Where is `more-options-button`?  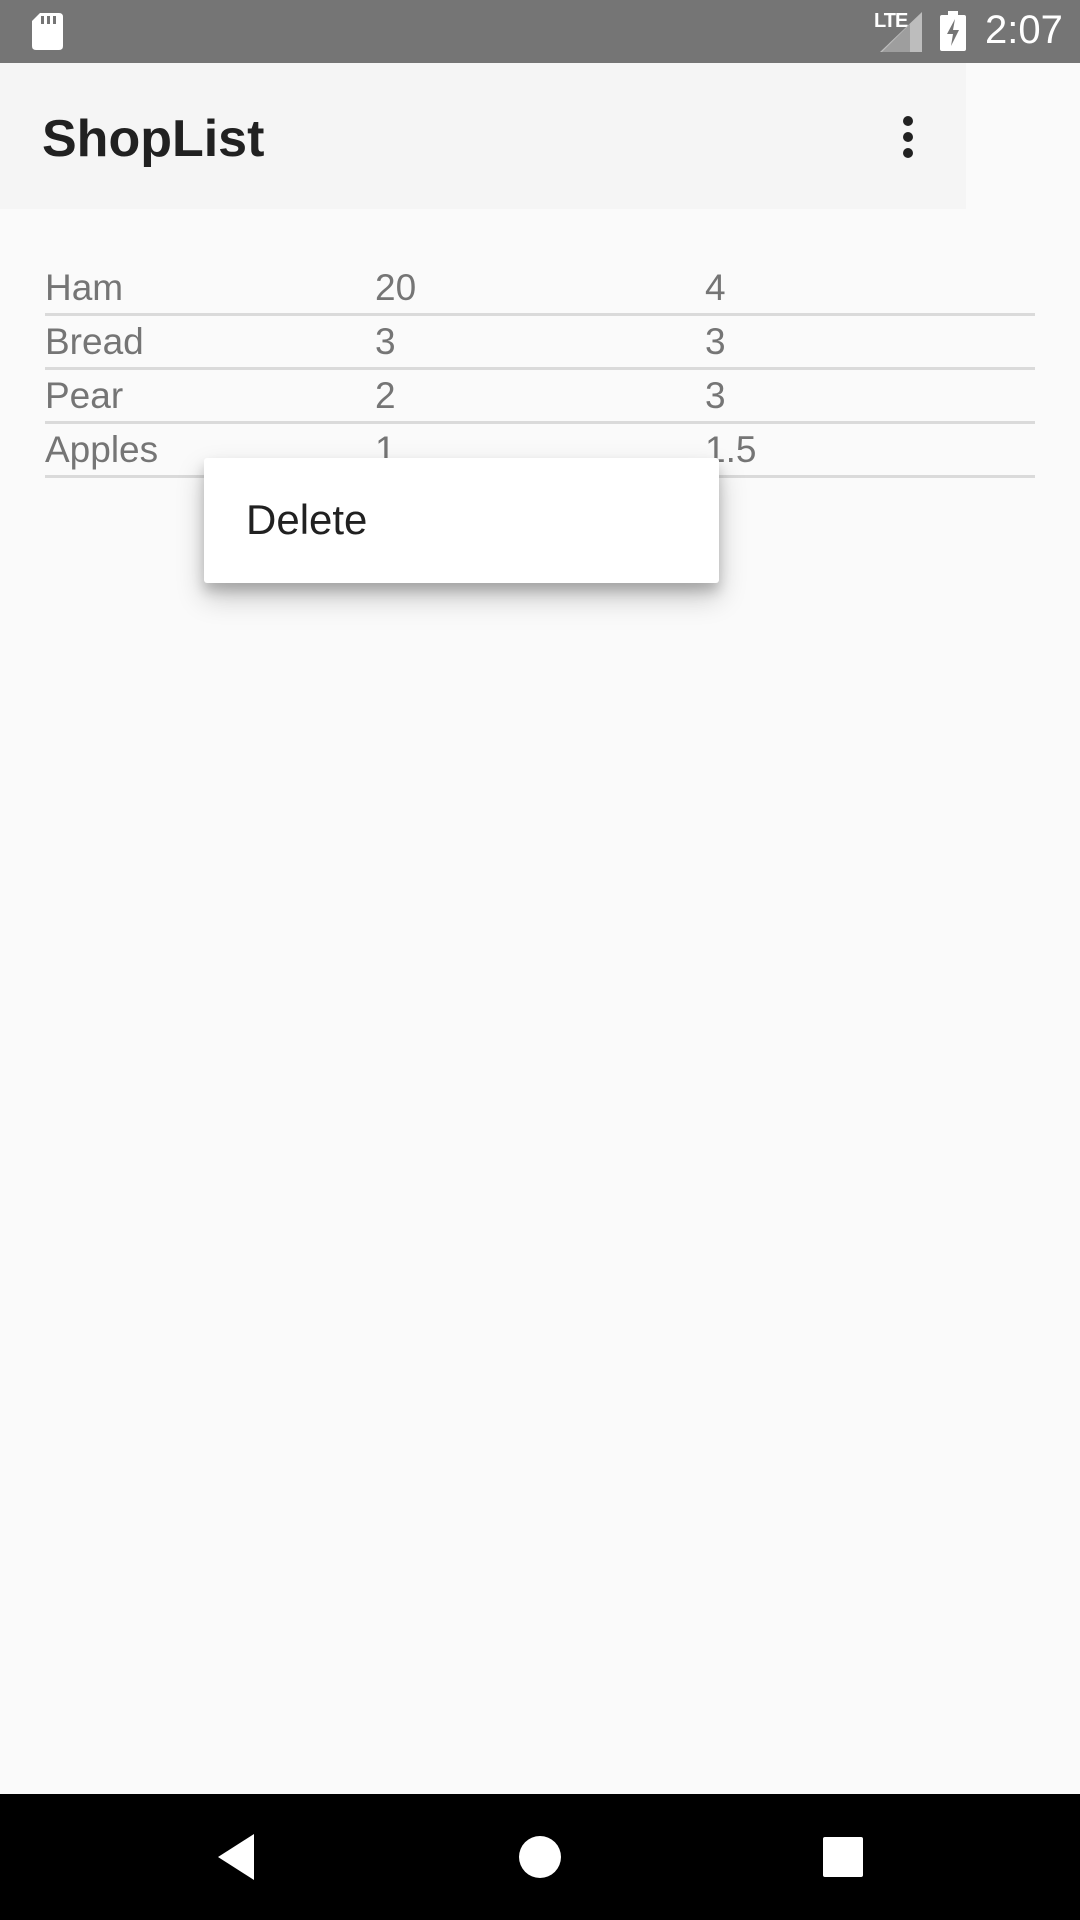
more-options-button is located at coordinates (908, 137).